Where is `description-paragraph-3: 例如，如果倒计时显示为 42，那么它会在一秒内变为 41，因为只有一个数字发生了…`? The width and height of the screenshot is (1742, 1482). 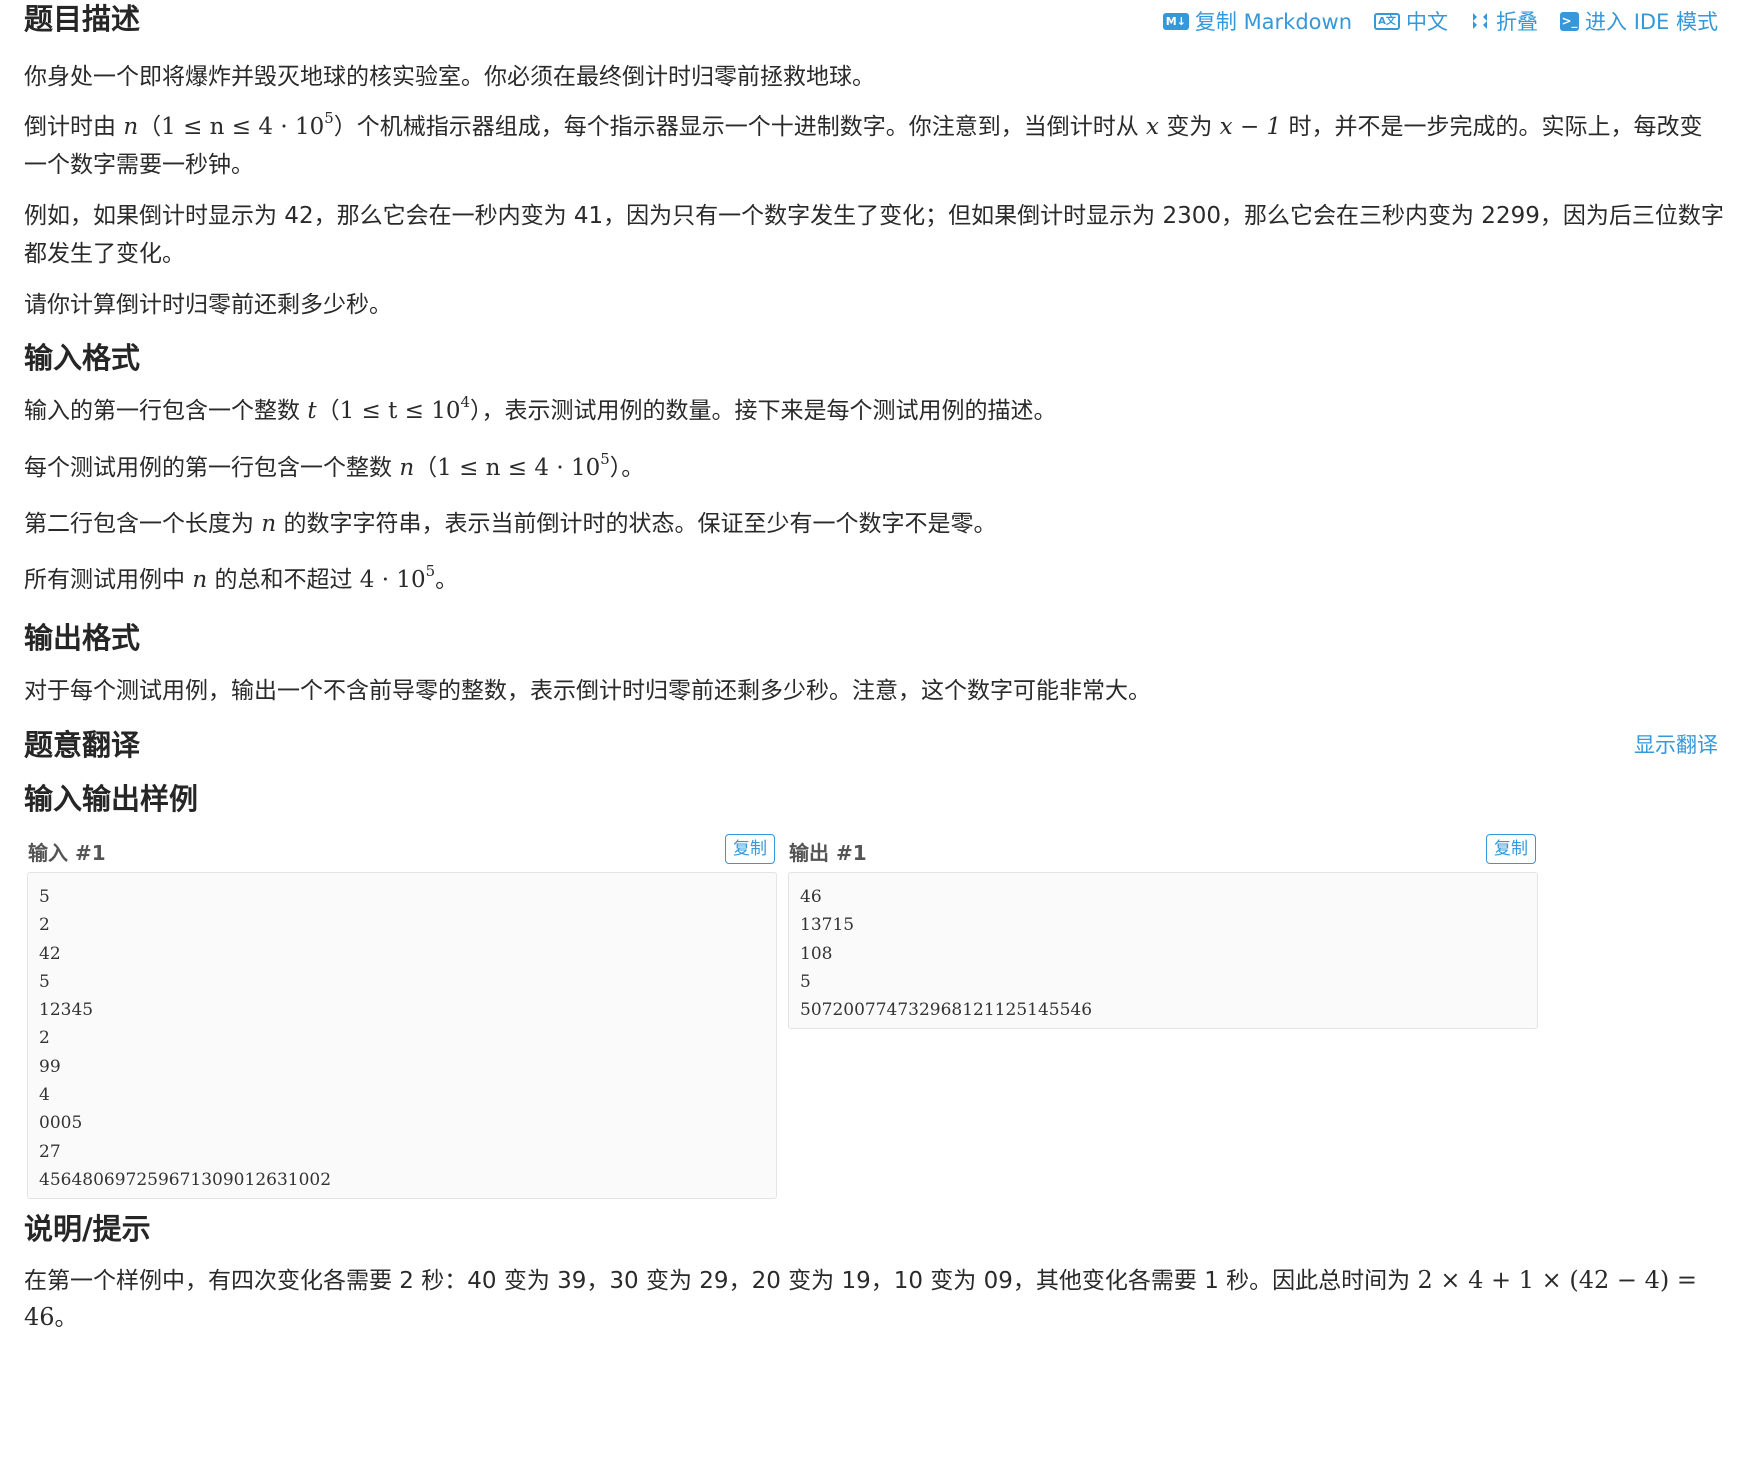
description-paragraph-3: 例如，如果倒计时显示为 42，那么它会在一秒内变为 41，因为只有一个数字发生了… is located at coordinates (874, 235).